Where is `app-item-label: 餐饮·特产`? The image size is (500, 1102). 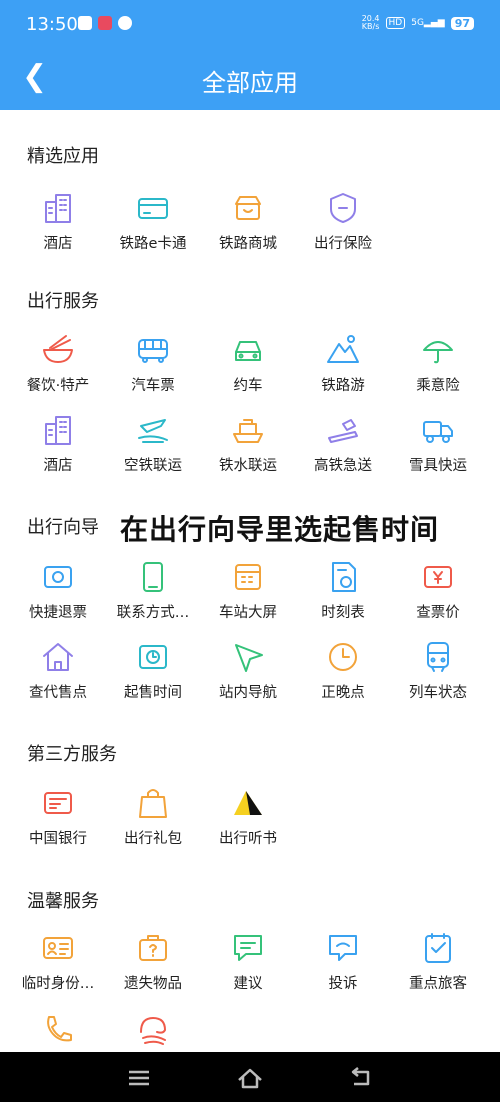 app-item-label: 餐饮·特产 is located at coordinates (58, 386).